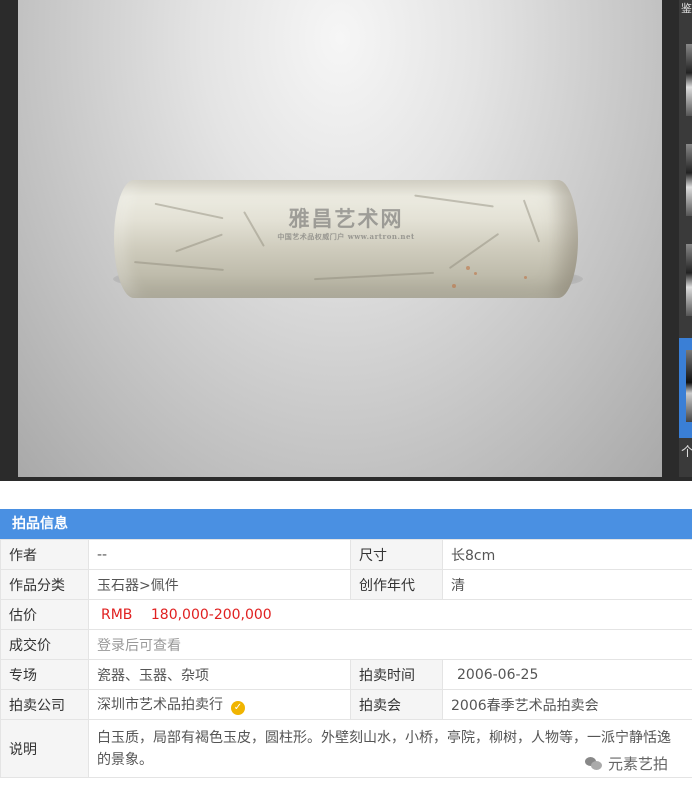 This screenshot has width=692, height=794. What do you see at coordinates (219, 584) in the screenshot?
I see `category-value: 玉石器>佩件` at bounding box center [219, 584].